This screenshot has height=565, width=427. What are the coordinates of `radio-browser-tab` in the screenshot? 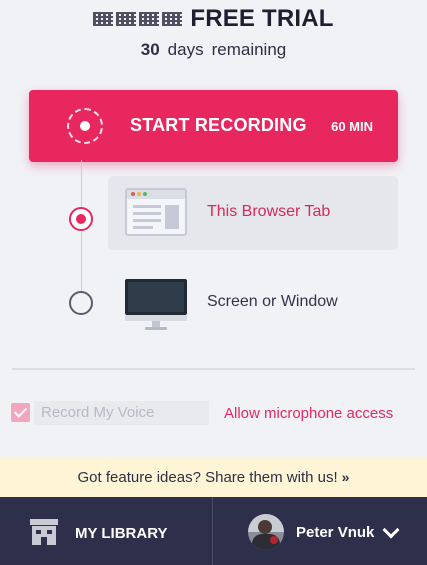 It's located at (81, 219).